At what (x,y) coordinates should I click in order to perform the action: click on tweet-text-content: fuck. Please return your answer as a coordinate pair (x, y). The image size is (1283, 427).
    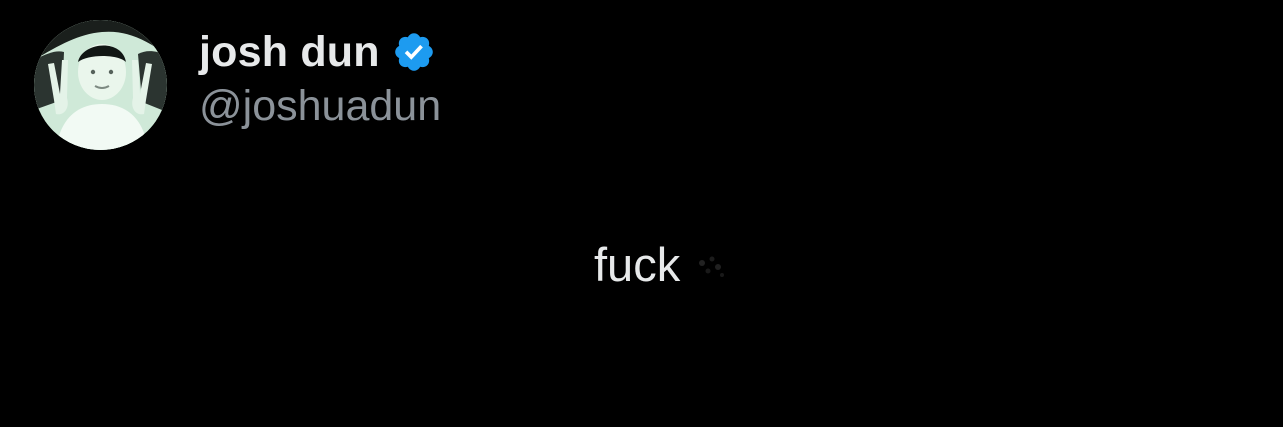
    Looking at the image, I should click on (637, 264).